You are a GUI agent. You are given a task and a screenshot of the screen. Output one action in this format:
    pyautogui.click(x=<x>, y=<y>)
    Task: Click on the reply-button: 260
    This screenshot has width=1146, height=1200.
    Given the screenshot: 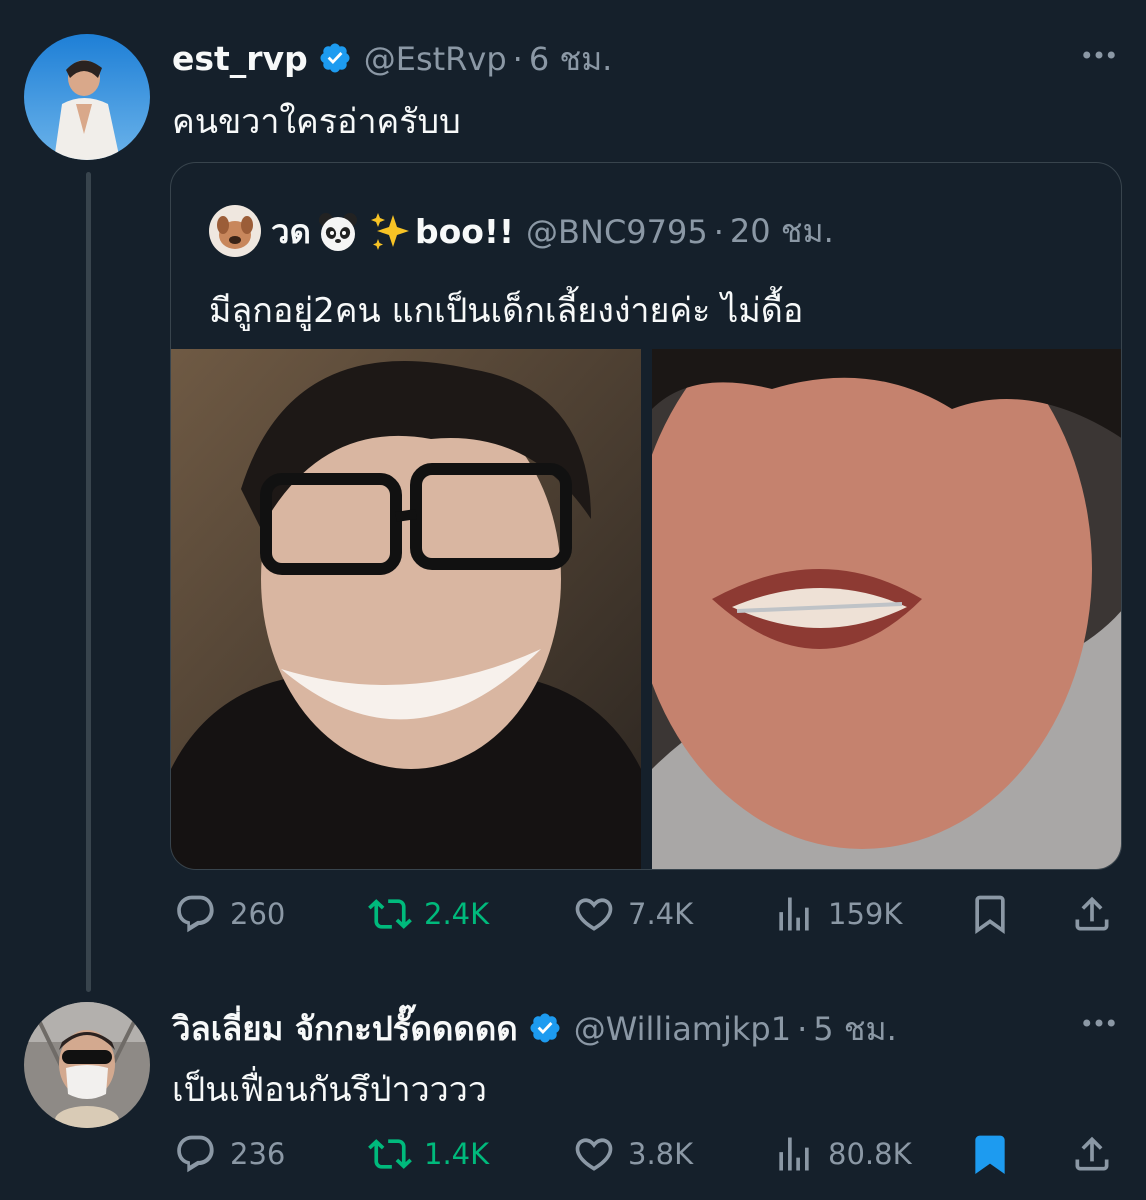 What is the action you would take?
    pyautogui.click(x=229, y=914)
    